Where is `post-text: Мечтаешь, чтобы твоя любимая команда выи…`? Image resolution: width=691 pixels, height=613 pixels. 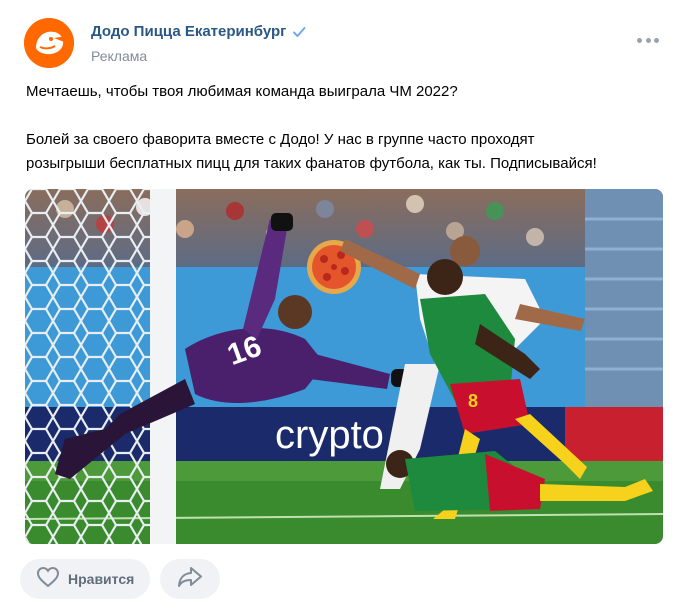
post-text: Мечтаешь, чтобы твоя любимая команда выи… is located at coordinates (351, 128).